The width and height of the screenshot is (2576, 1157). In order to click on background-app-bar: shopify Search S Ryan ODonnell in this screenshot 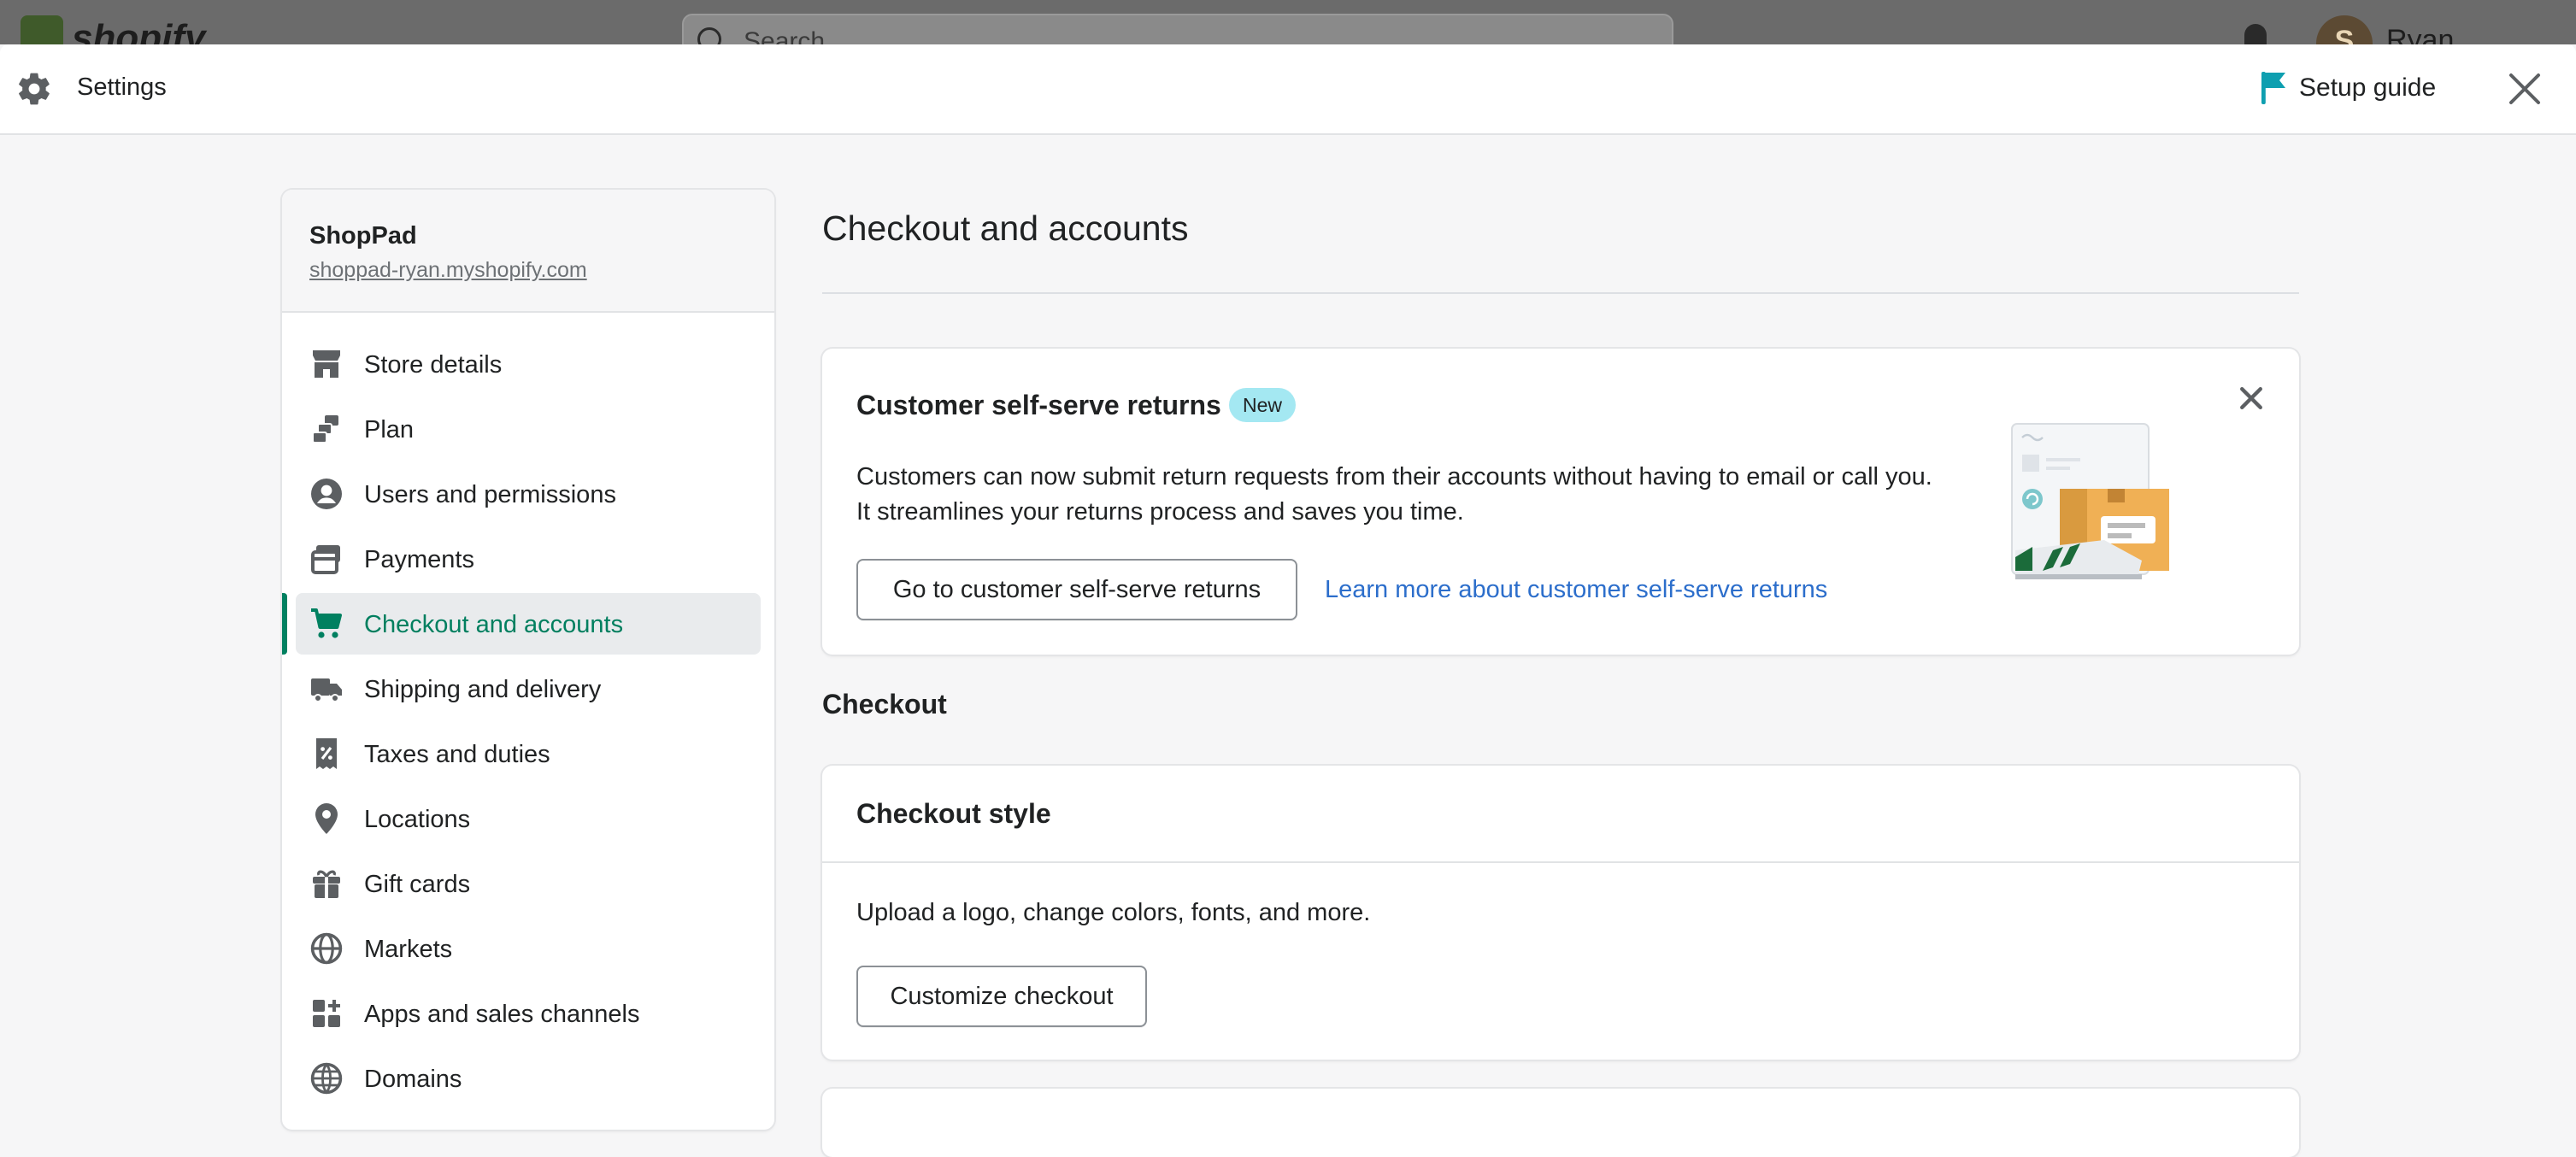, I will do `click(1288, 22)`.